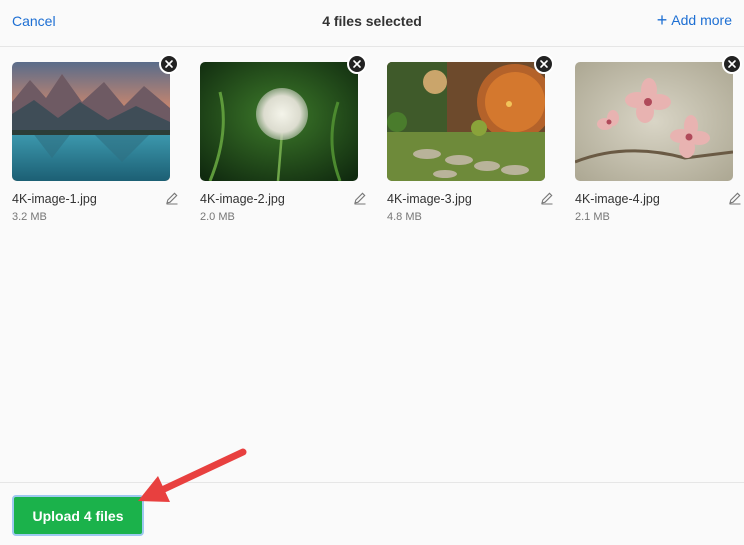  Describe the element at coordinates (654, 121) in the screenshot. I see `blossom-flowers-icon` at that location.